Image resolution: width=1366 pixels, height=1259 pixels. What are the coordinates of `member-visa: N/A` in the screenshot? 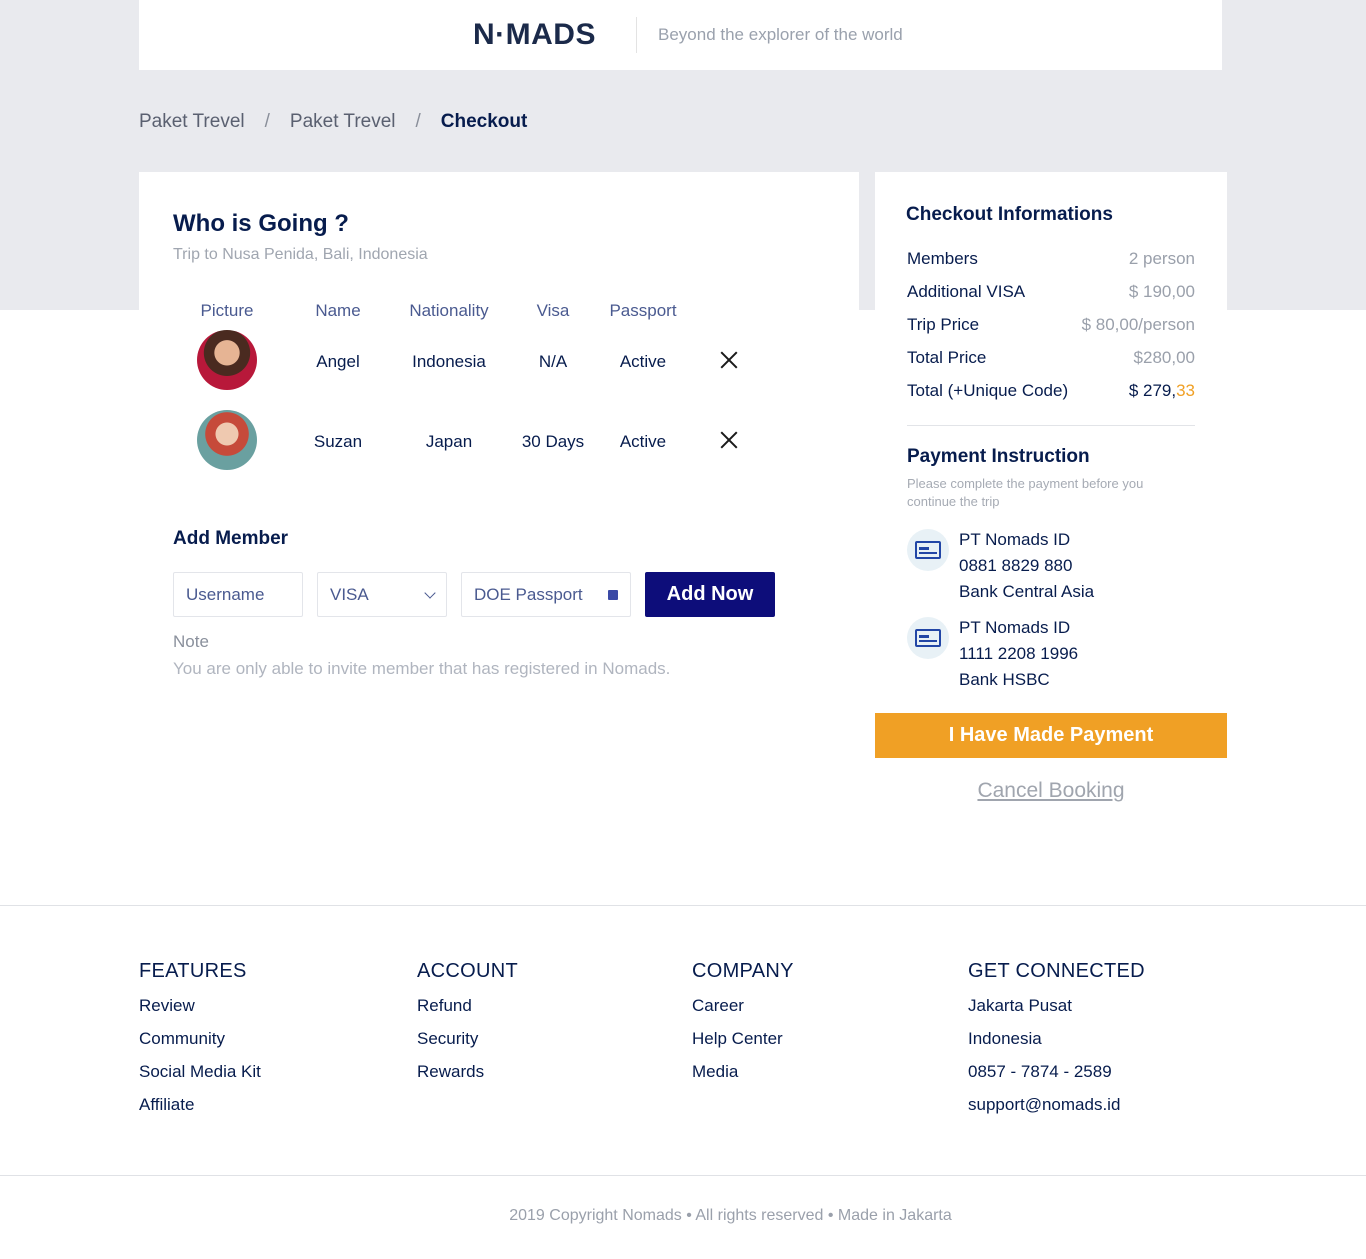 It's located at (553, 361).